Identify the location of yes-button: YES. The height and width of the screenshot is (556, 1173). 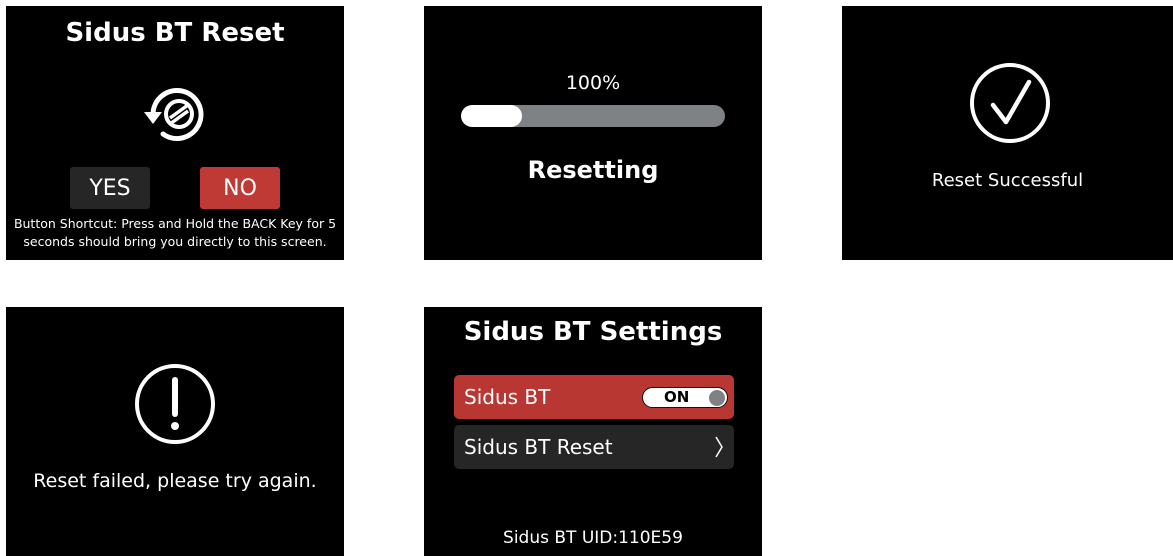
(110, 188).